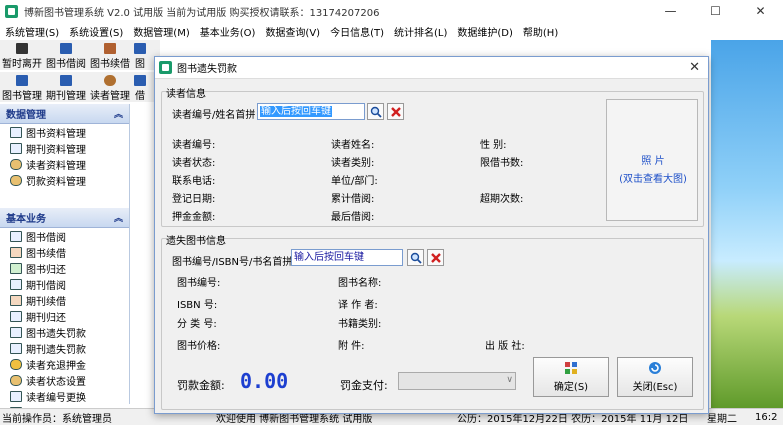  What do you see at coordinates (264, 381) in the screenshot?
I see `fine-amount-value: 0.00` at bounding box center [264, 381].